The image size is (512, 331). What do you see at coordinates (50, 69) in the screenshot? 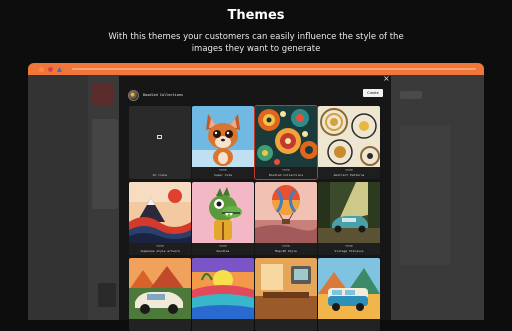
I see `window-control-red-icon` at bounding box center [50, 69].